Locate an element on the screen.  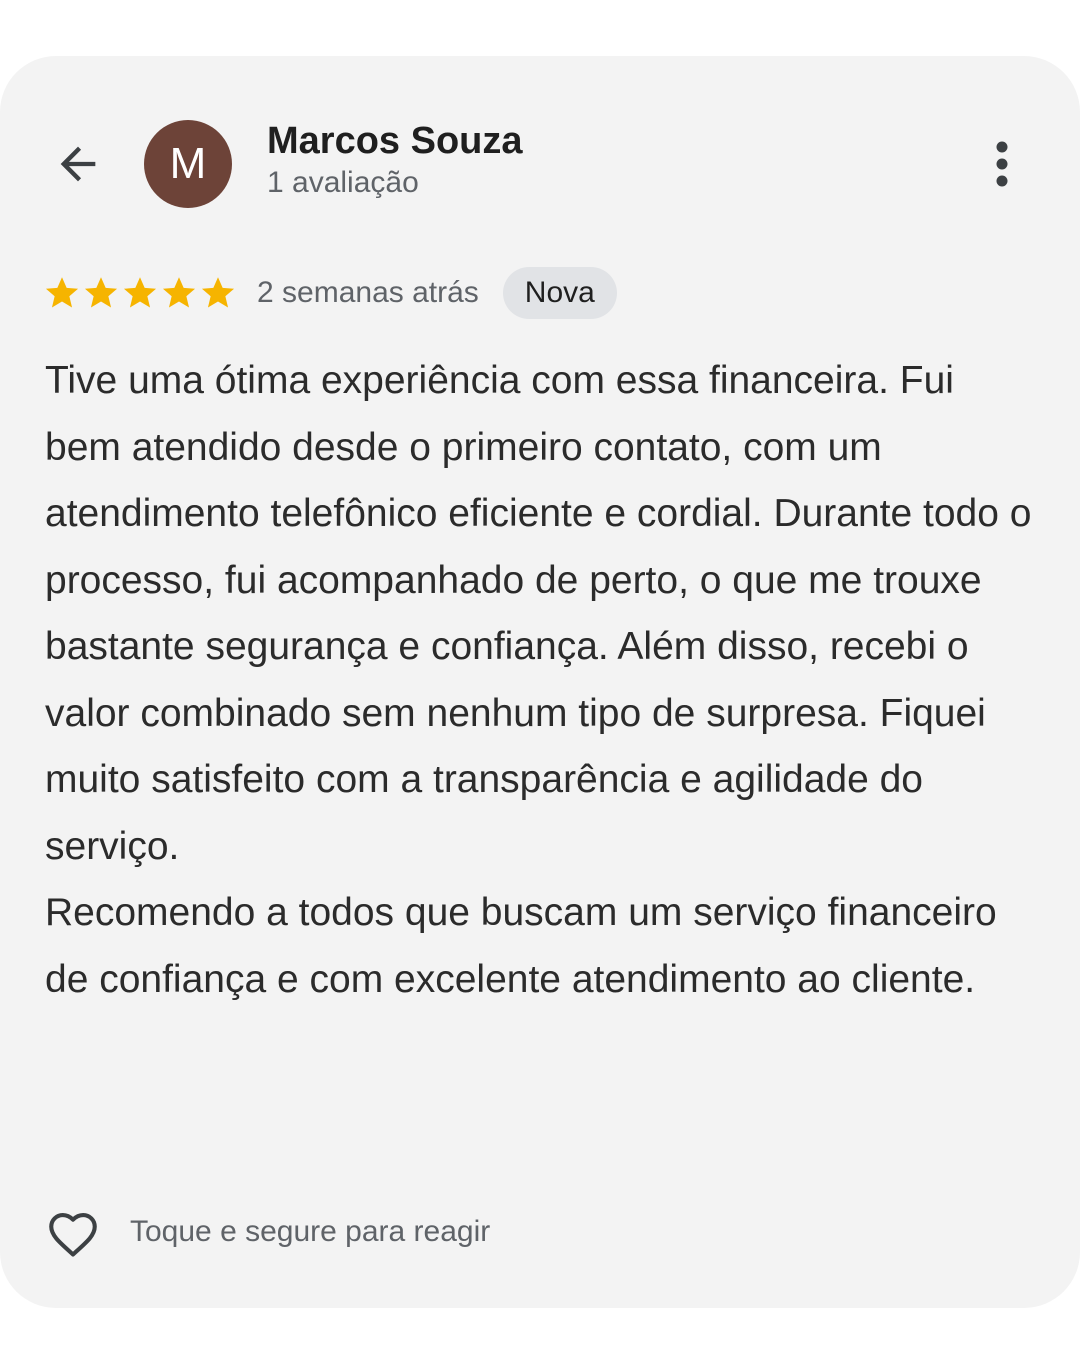
star-rating is located at coordinates (141, 293).